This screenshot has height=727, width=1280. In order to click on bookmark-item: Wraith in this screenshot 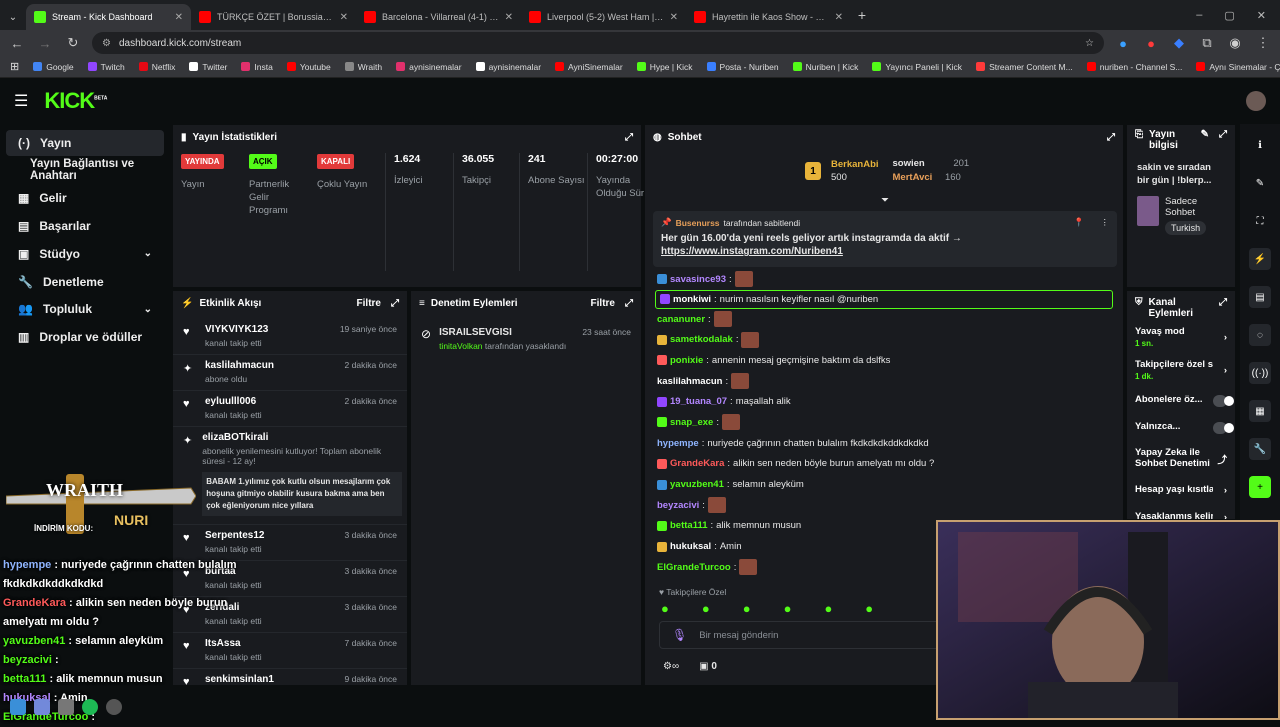, I will do `click(363, 67)`.